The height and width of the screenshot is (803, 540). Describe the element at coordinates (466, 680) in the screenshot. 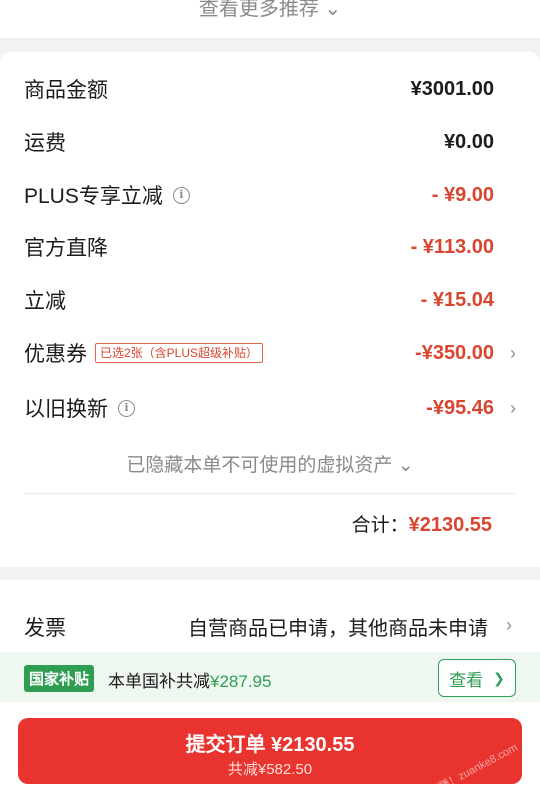

I see `view-button-label: 查看` at that location.